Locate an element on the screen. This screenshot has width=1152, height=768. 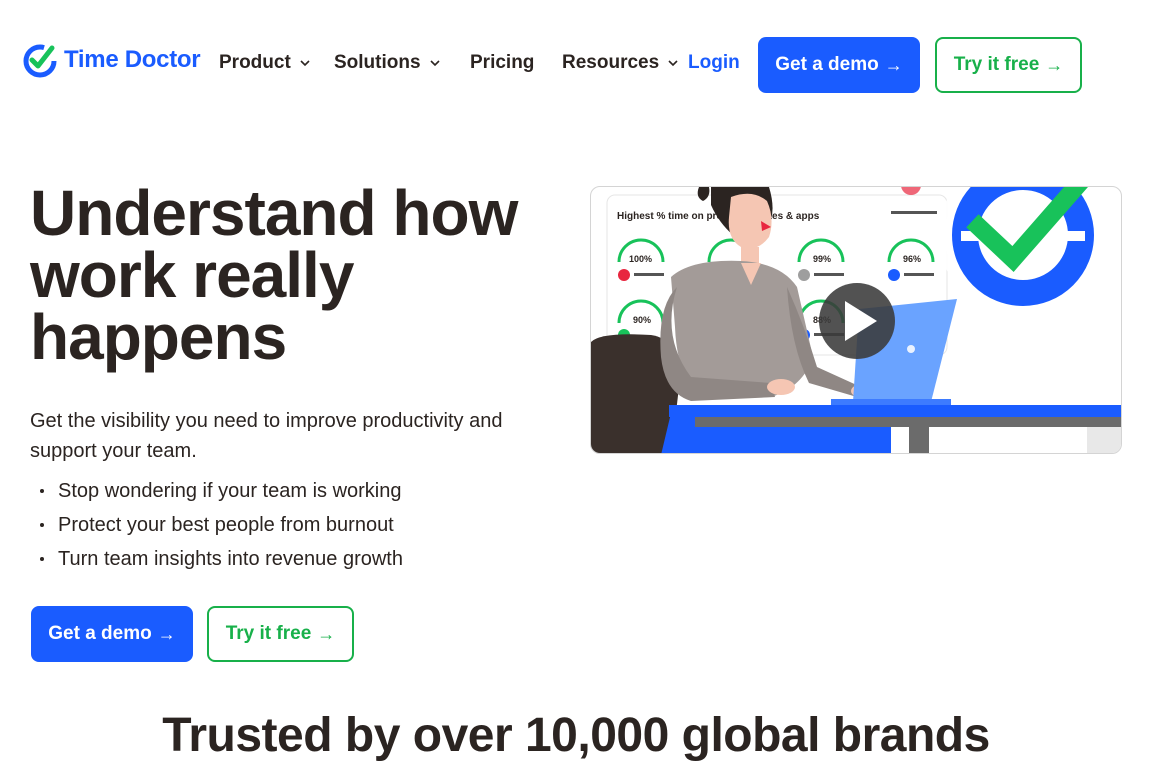
hero-try-free-button: Try it free → is located at coordinates (280, 634).